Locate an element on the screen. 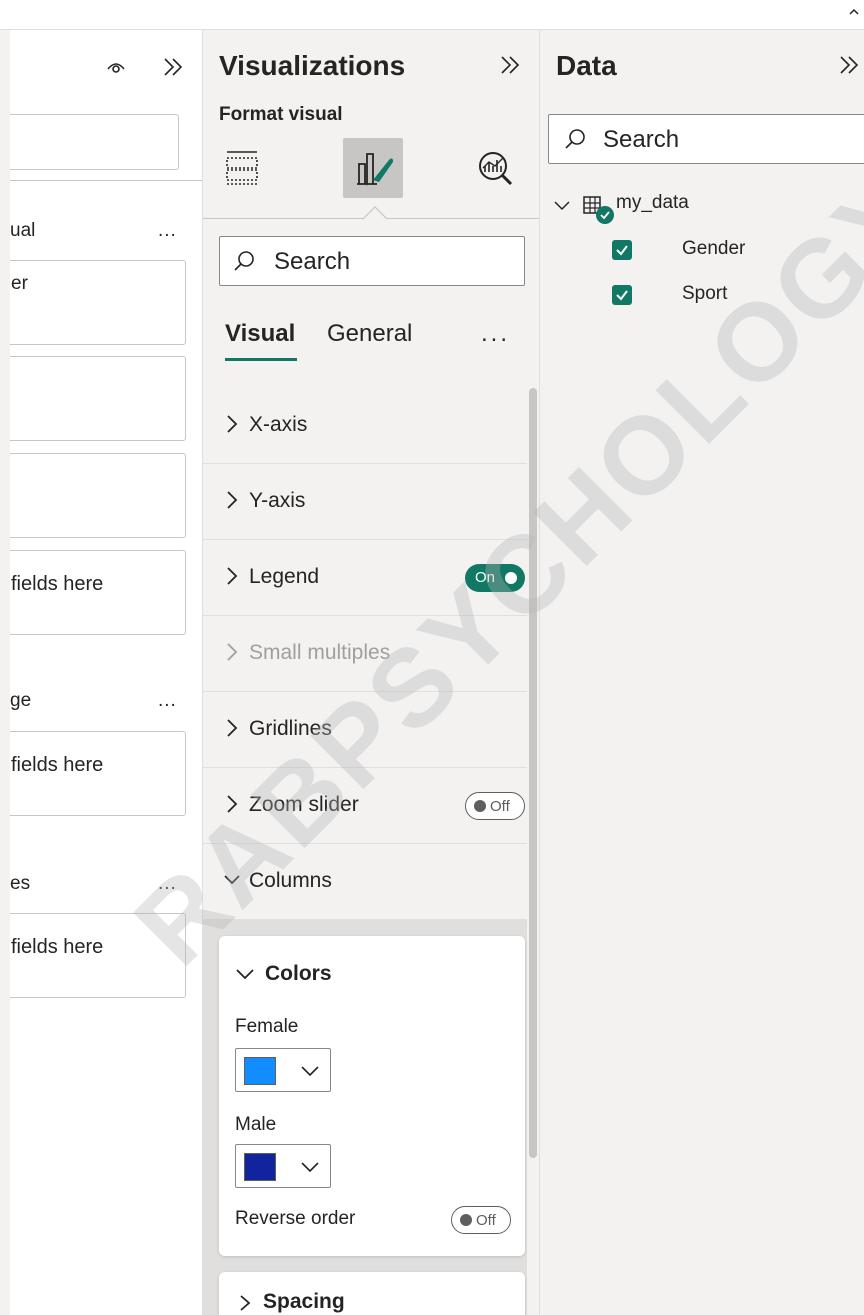  tab-general: General is located at coordinates (369, 334).